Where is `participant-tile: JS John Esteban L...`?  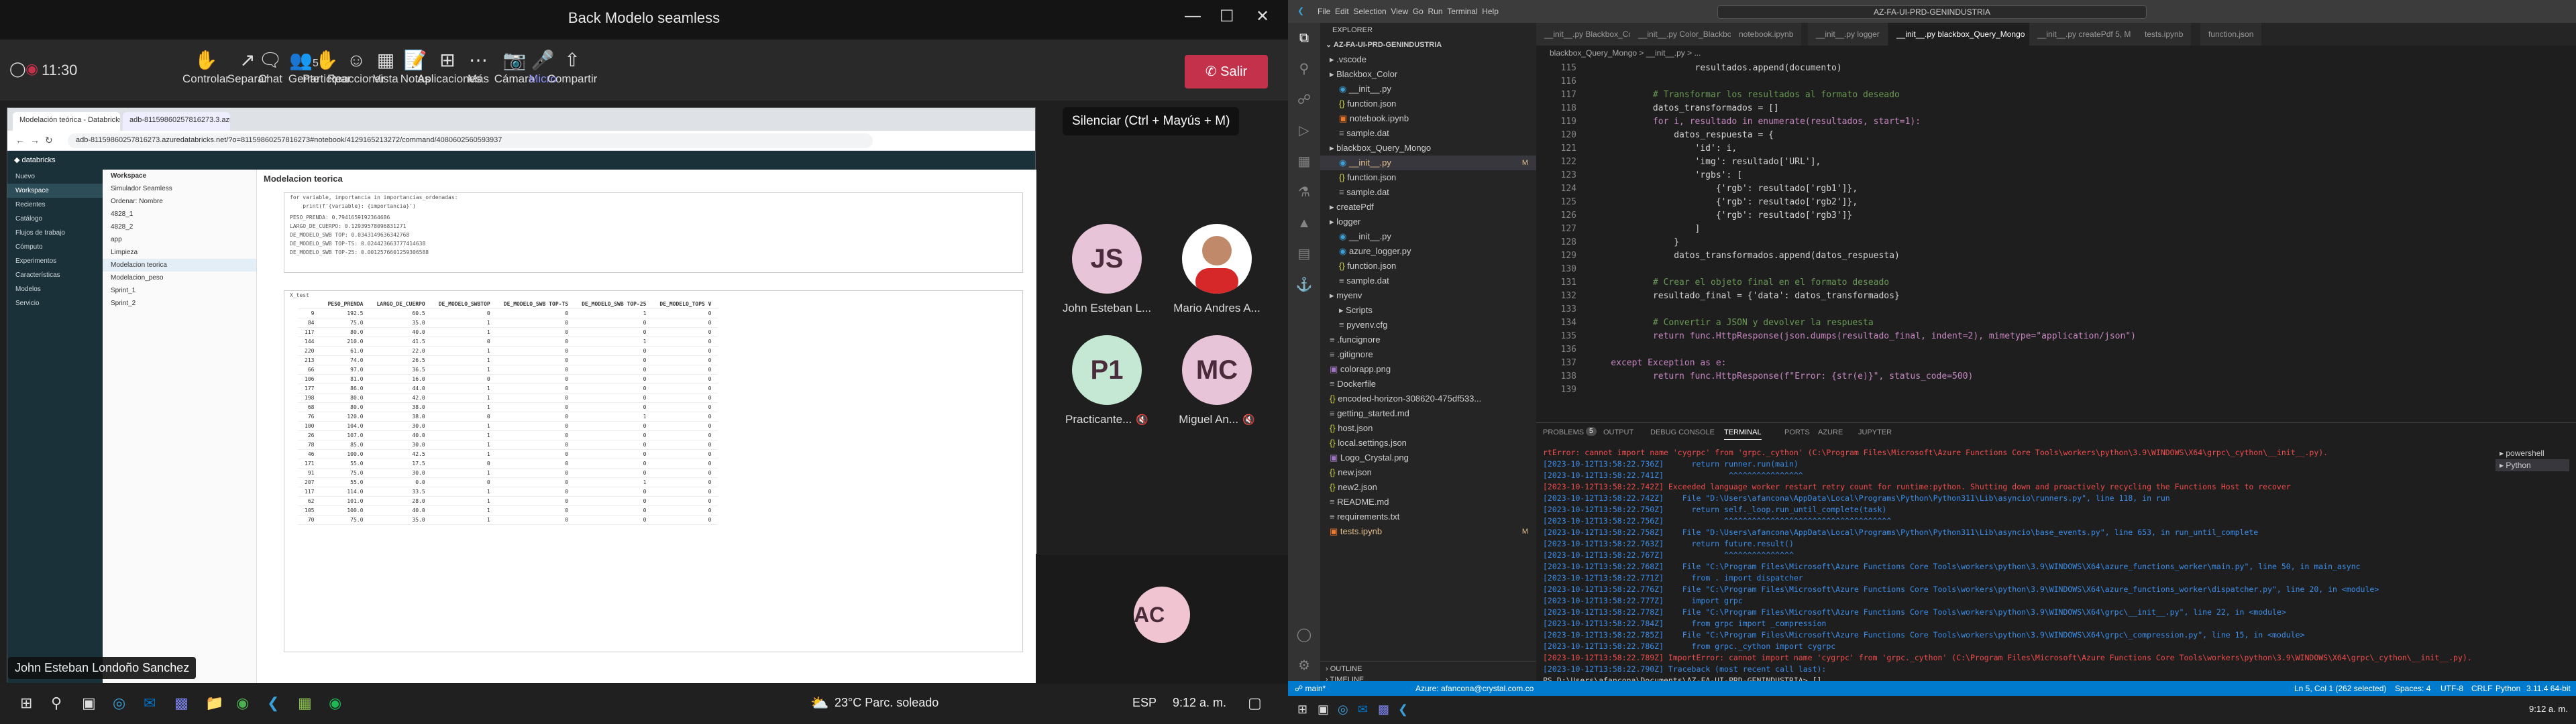 participant-tile: JS John Esteban L... is located at coordinates (1107, 269).